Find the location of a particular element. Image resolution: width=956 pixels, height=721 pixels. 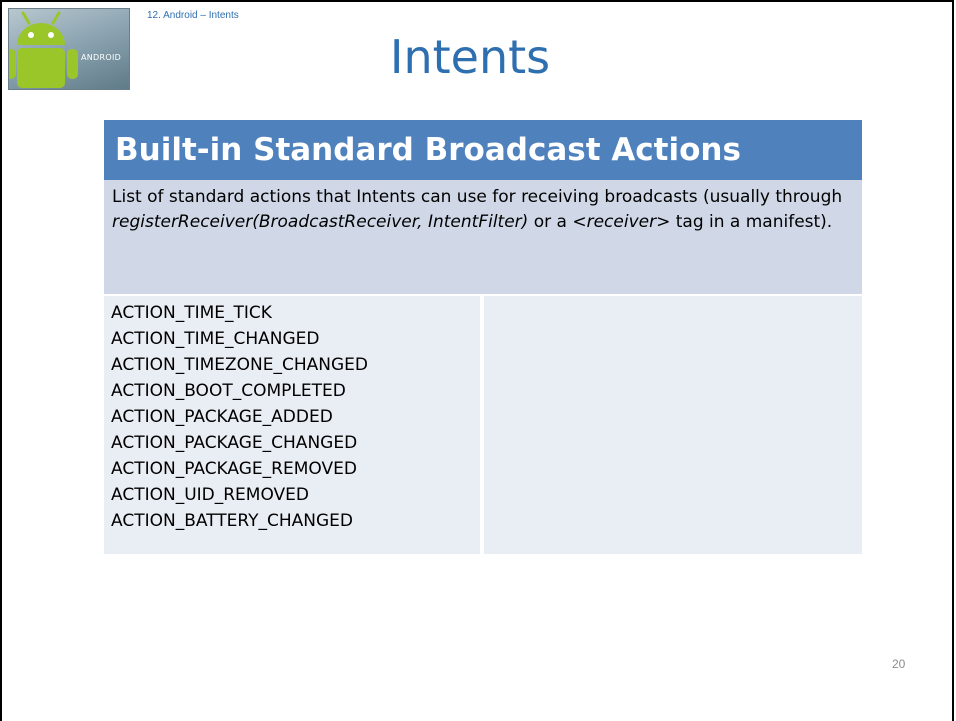

description-text: or a is located at coordinates (550, 222).